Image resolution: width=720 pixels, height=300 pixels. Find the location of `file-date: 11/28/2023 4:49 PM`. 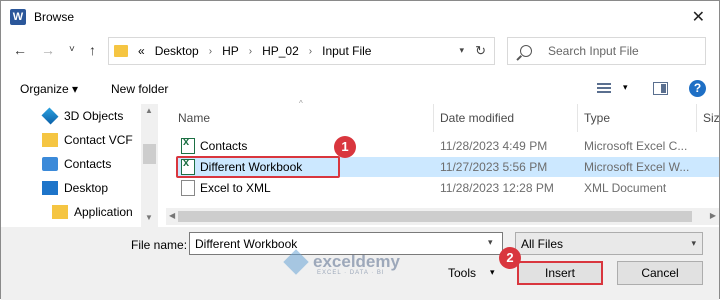

file-date: 11/28/2023 4:49 PM is located at coordinates (494, 146).